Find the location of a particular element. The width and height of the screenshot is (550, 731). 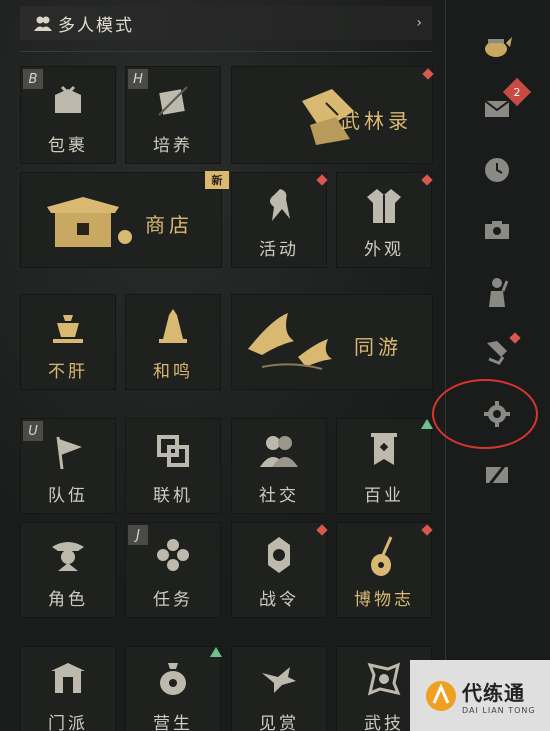

tile-bowuzhi: 博物志 is located at coordinates (384, 570).